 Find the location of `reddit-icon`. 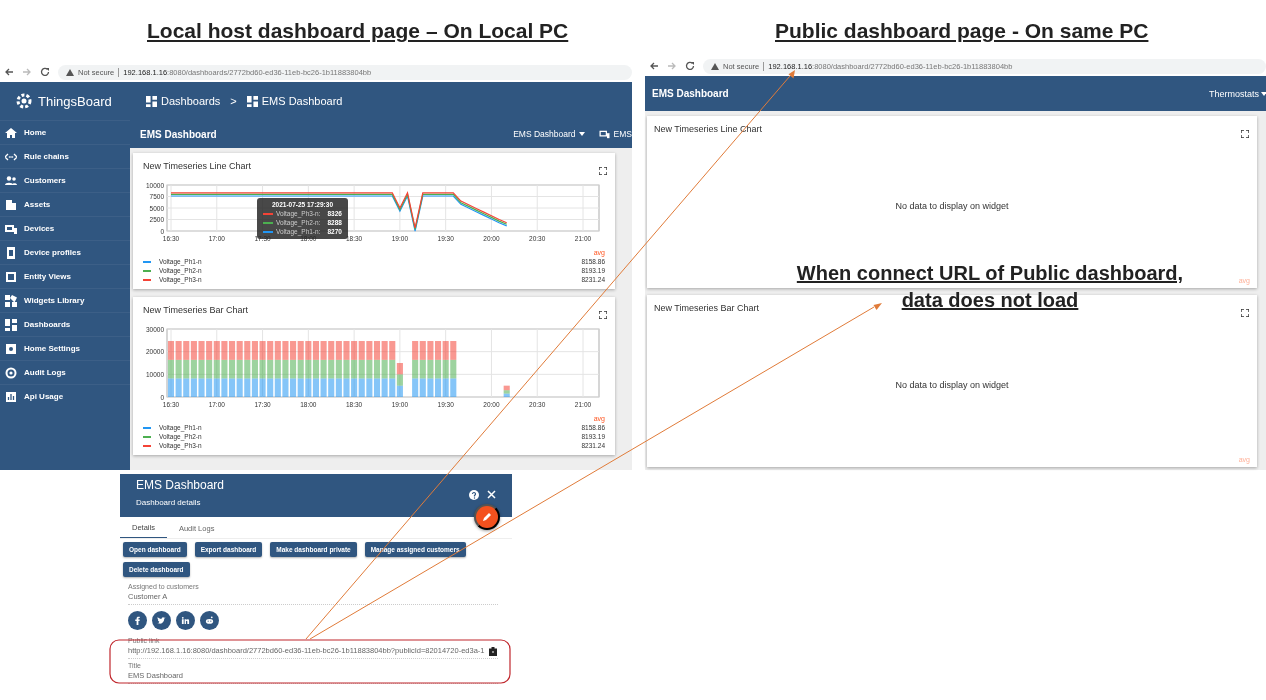

reddit-icon is located at coordinates (209, 620).